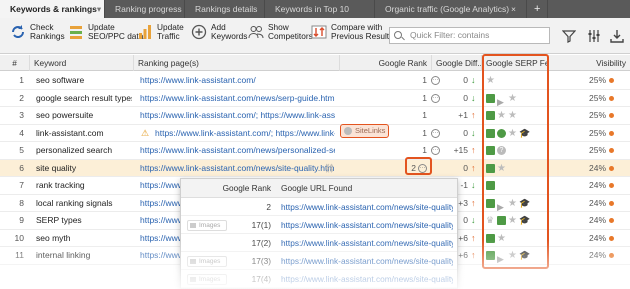 The image size is (630, 289). I want to click on row-url: https://www.link-assistant.com/, so click(237, 80).